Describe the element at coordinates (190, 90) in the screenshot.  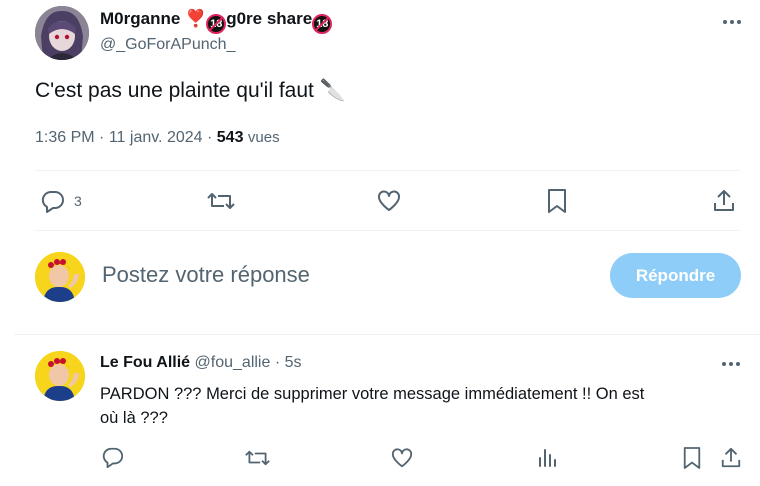
I see `tweet-text: C'est pas une plainte qu'il faut 🔪` at that location.